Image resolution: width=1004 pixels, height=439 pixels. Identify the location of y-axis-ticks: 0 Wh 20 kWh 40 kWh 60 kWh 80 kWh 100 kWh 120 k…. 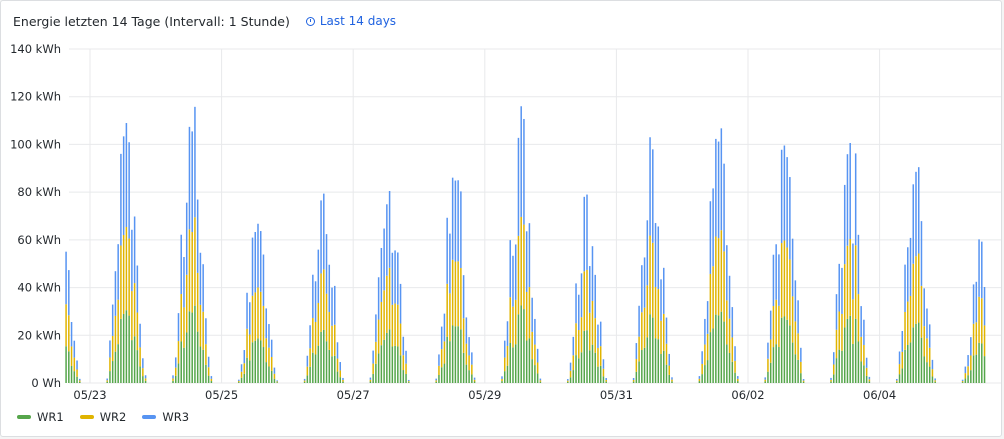
(35, 216).